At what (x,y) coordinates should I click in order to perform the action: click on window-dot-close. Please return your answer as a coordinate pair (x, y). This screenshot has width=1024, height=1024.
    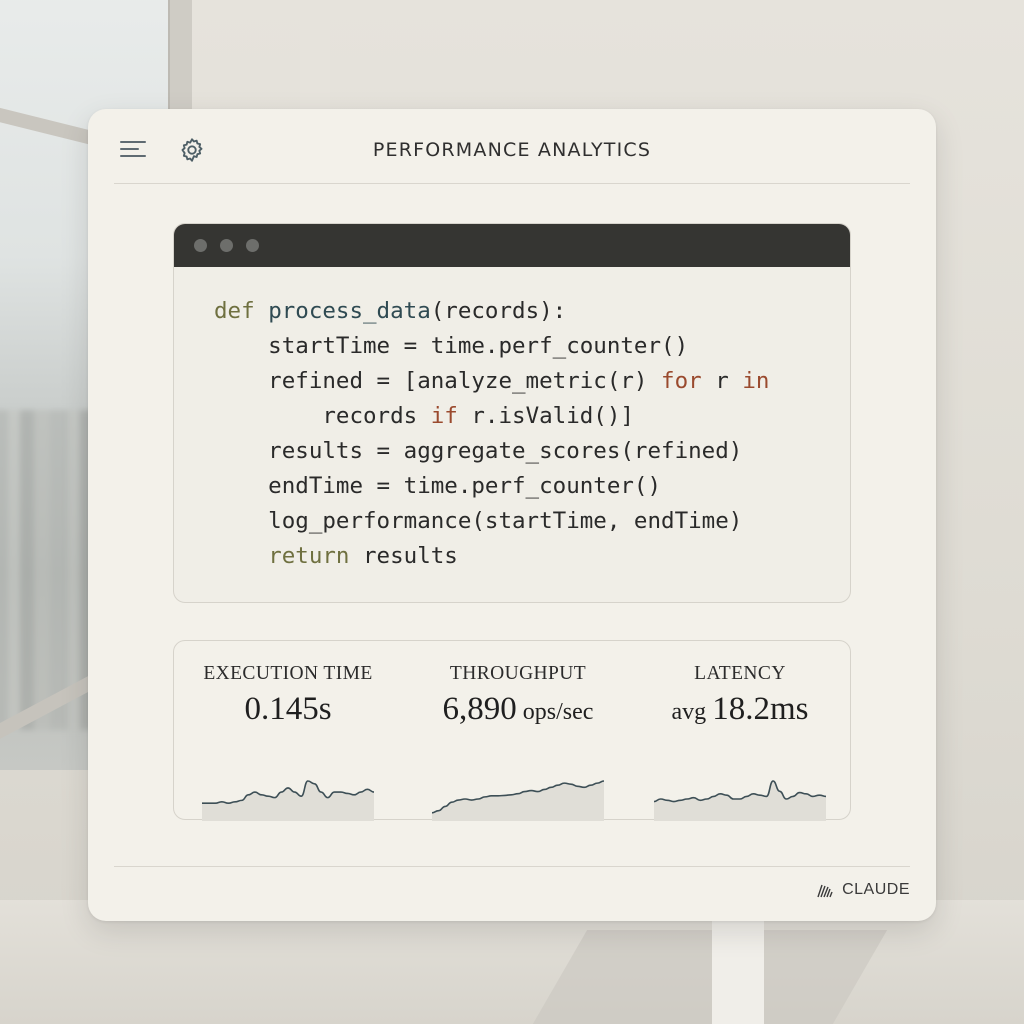
    Looking at the image, I should click on (200, 245).